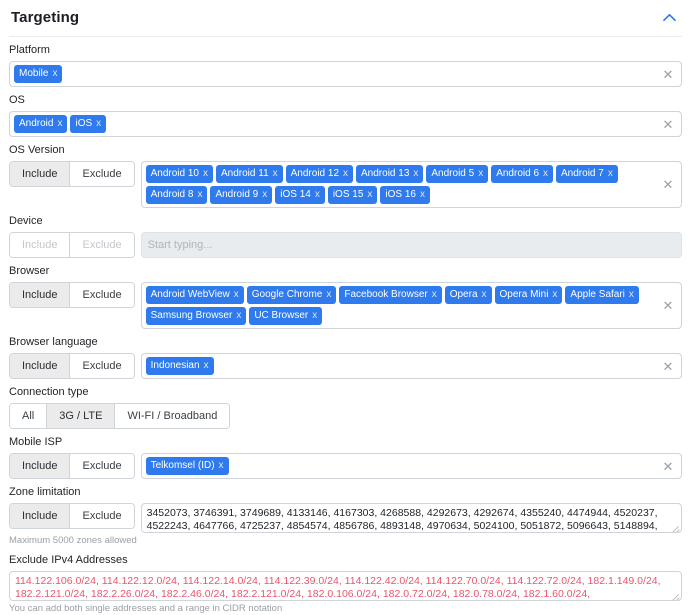 The height and width of the screenshot is (615, 691). I want to click on tag: Android 7 x, so click(587, 174).